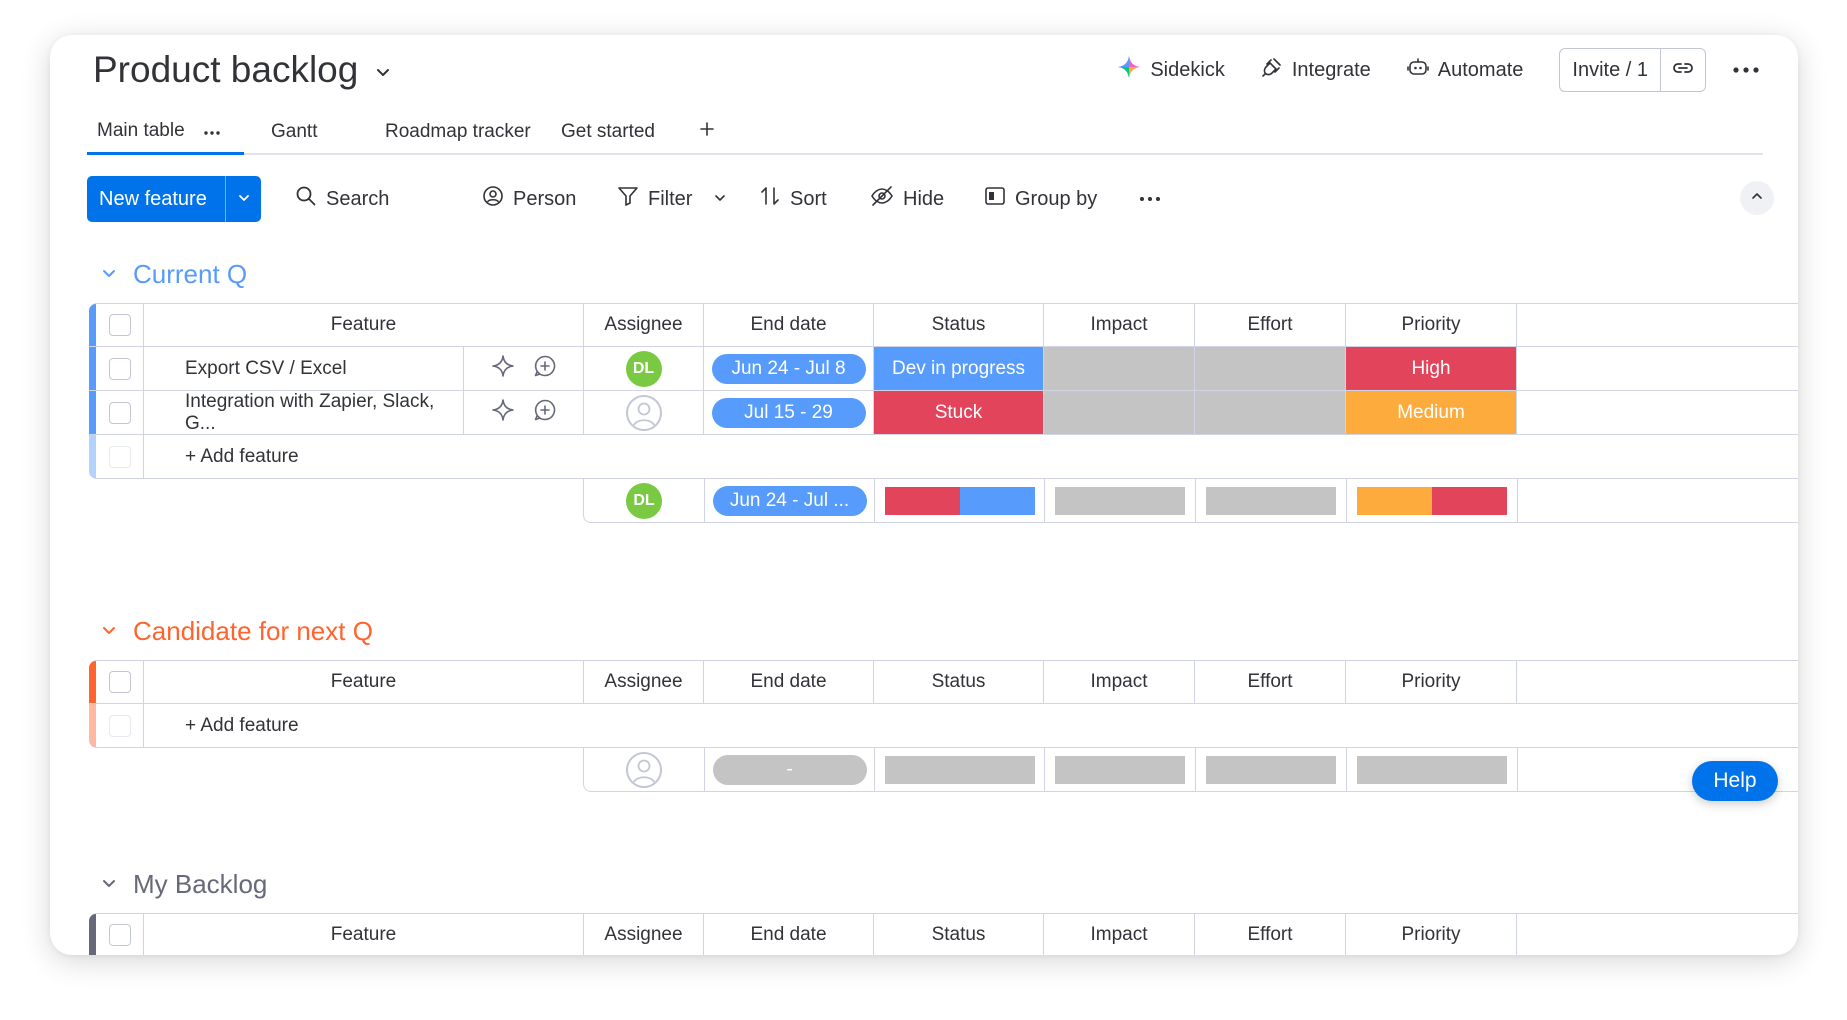 The image size is (1847, 1020). What do you see at coordinates (1430, 368) in the screenshot?
I see `priority-cell: High` at bounding box center [1430, 368].